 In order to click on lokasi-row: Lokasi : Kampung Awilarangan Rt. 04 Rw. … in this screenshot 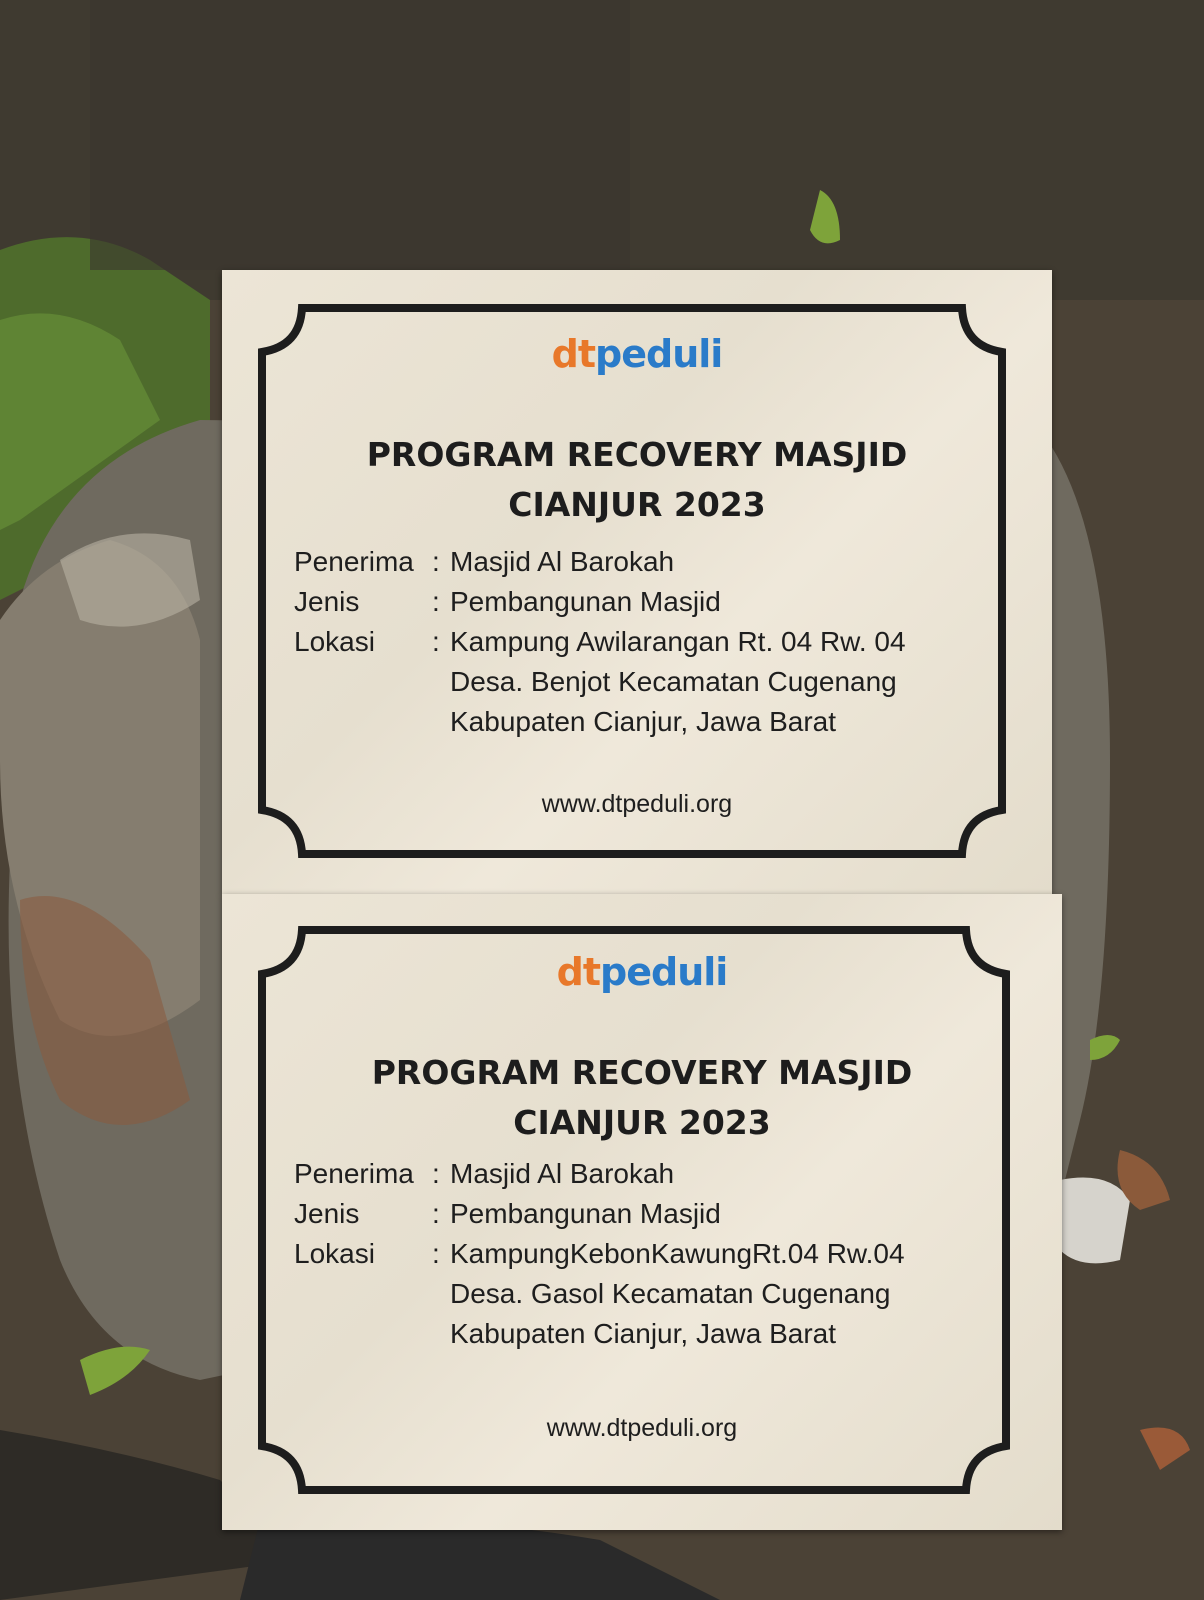, I will do `click(600, 642)`.